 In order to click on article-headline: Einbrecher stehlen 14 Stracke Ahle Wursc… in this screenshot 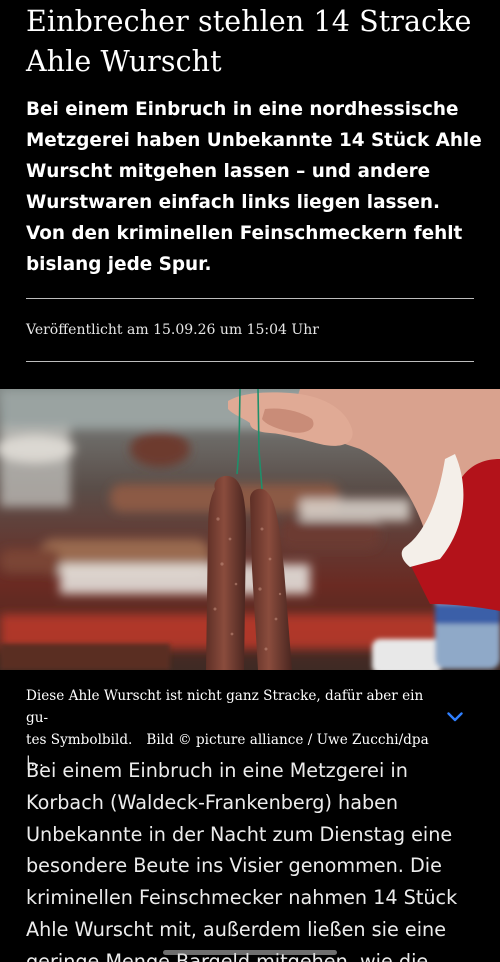, I will do `click(249, 41)`.